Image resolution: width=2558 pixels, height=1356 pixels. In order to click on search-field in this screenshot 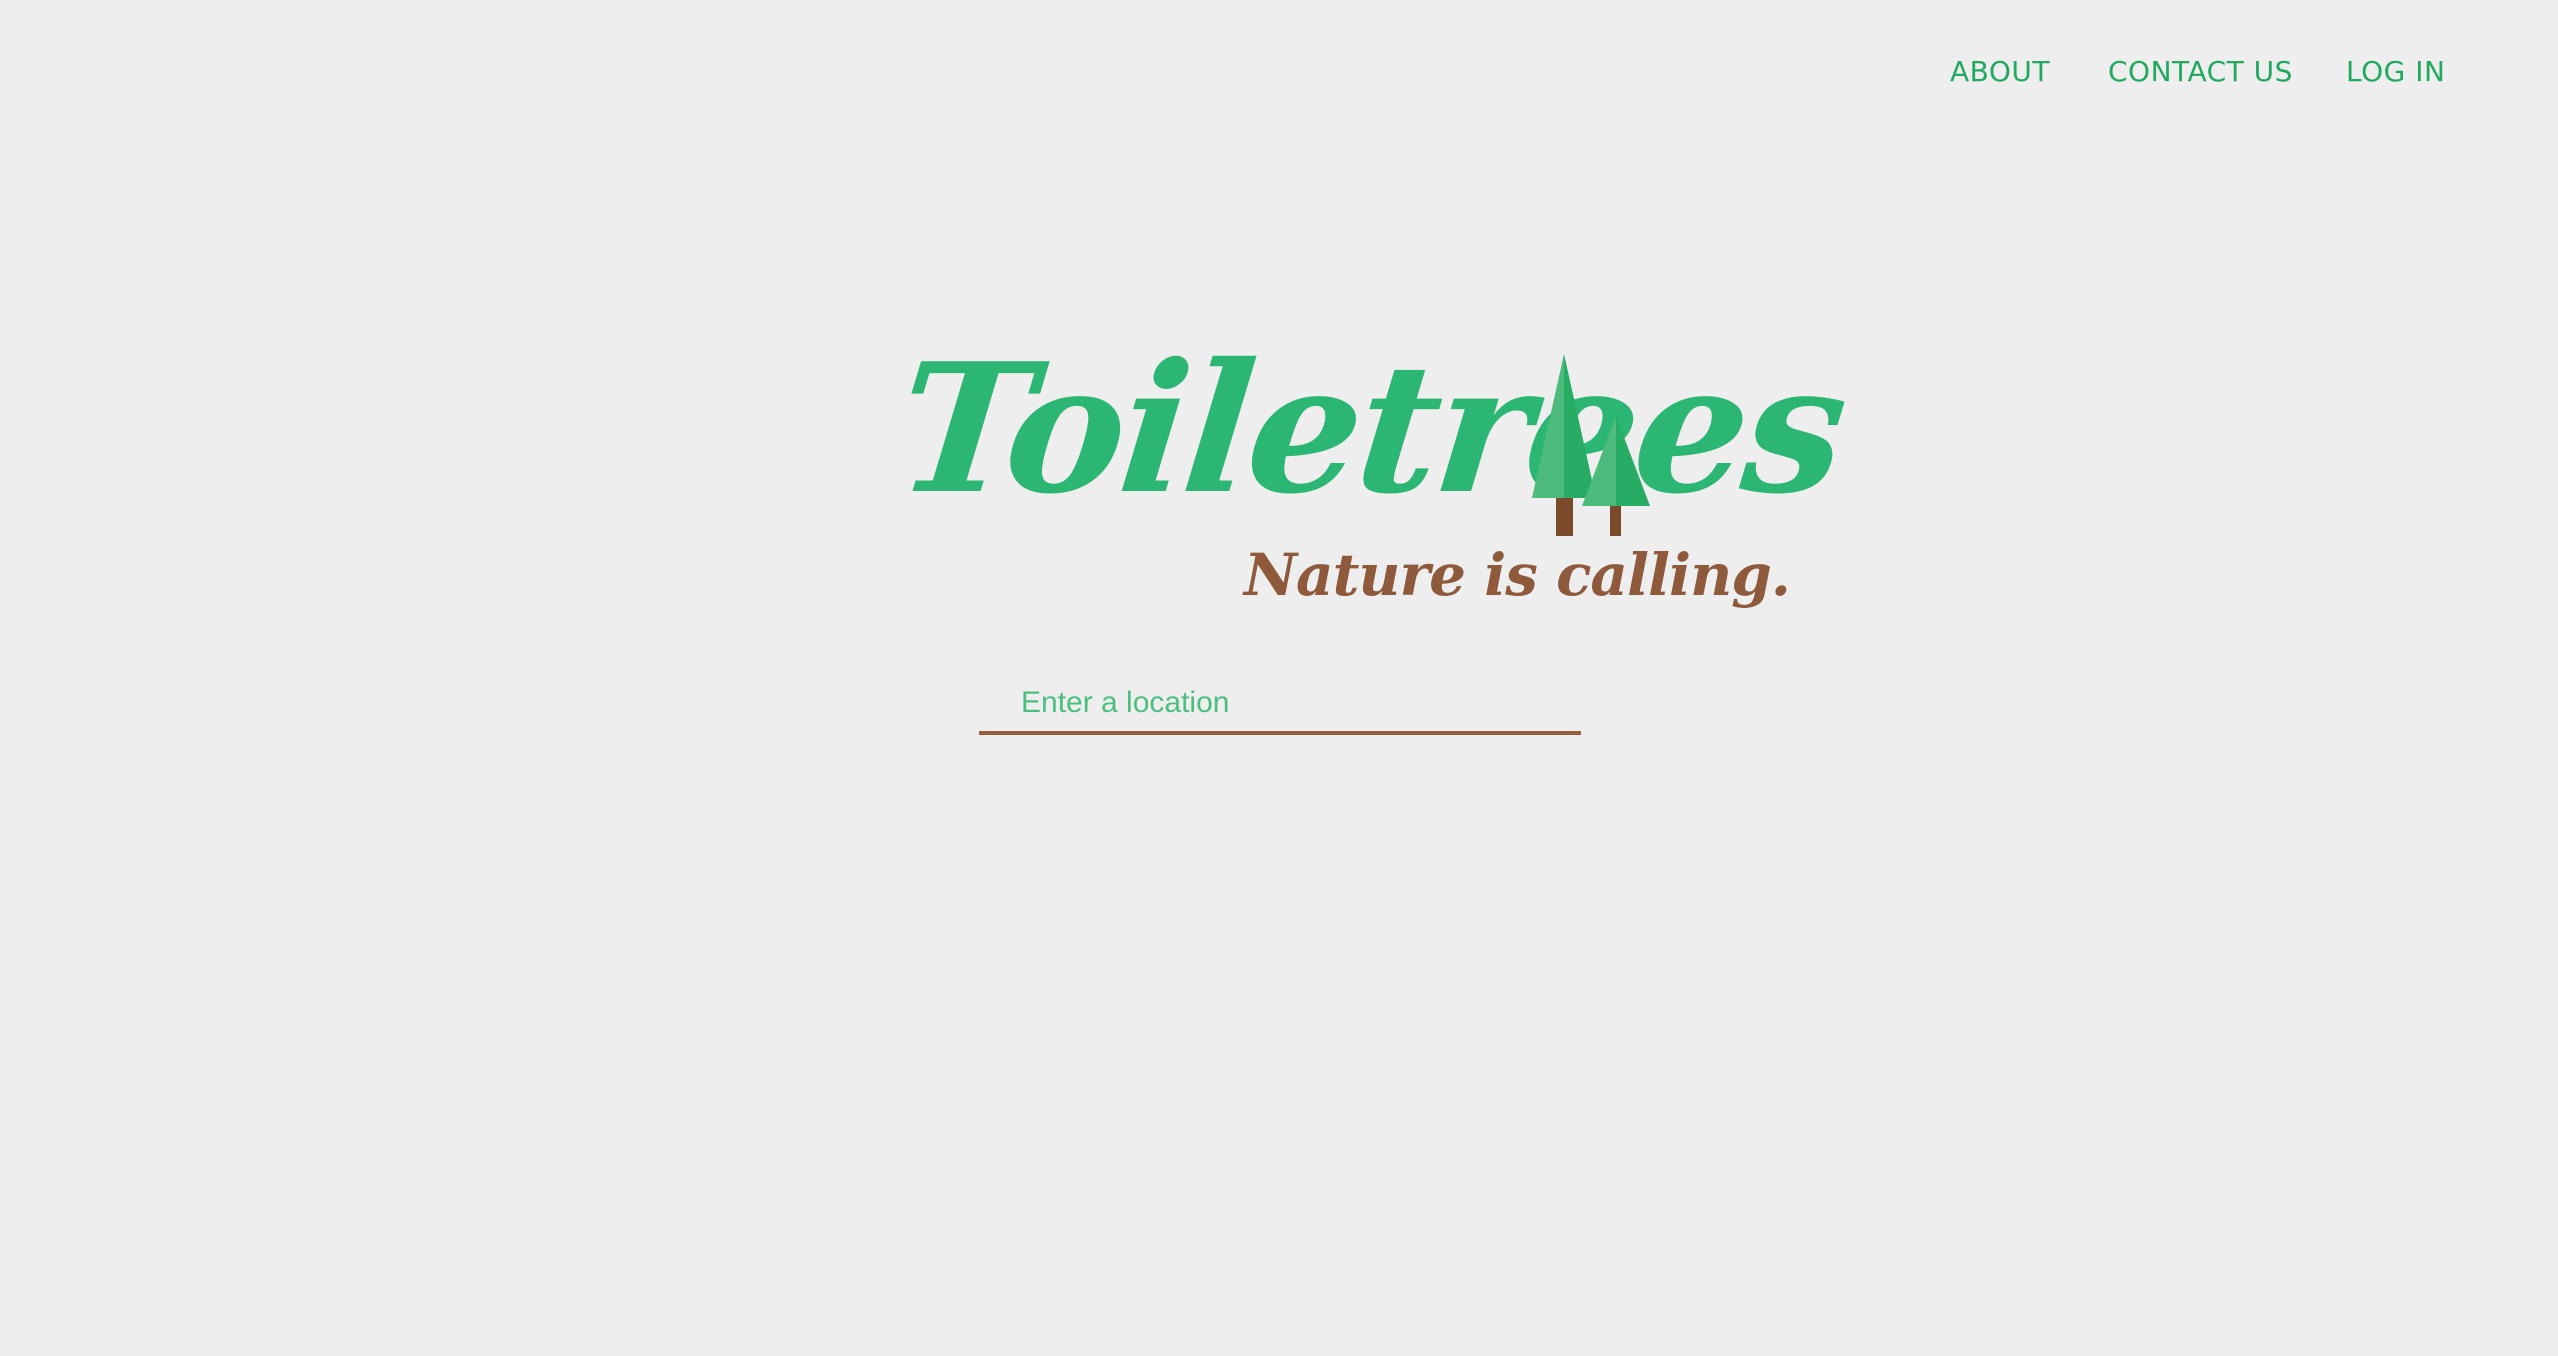, I will do `click(1280, 705)`.